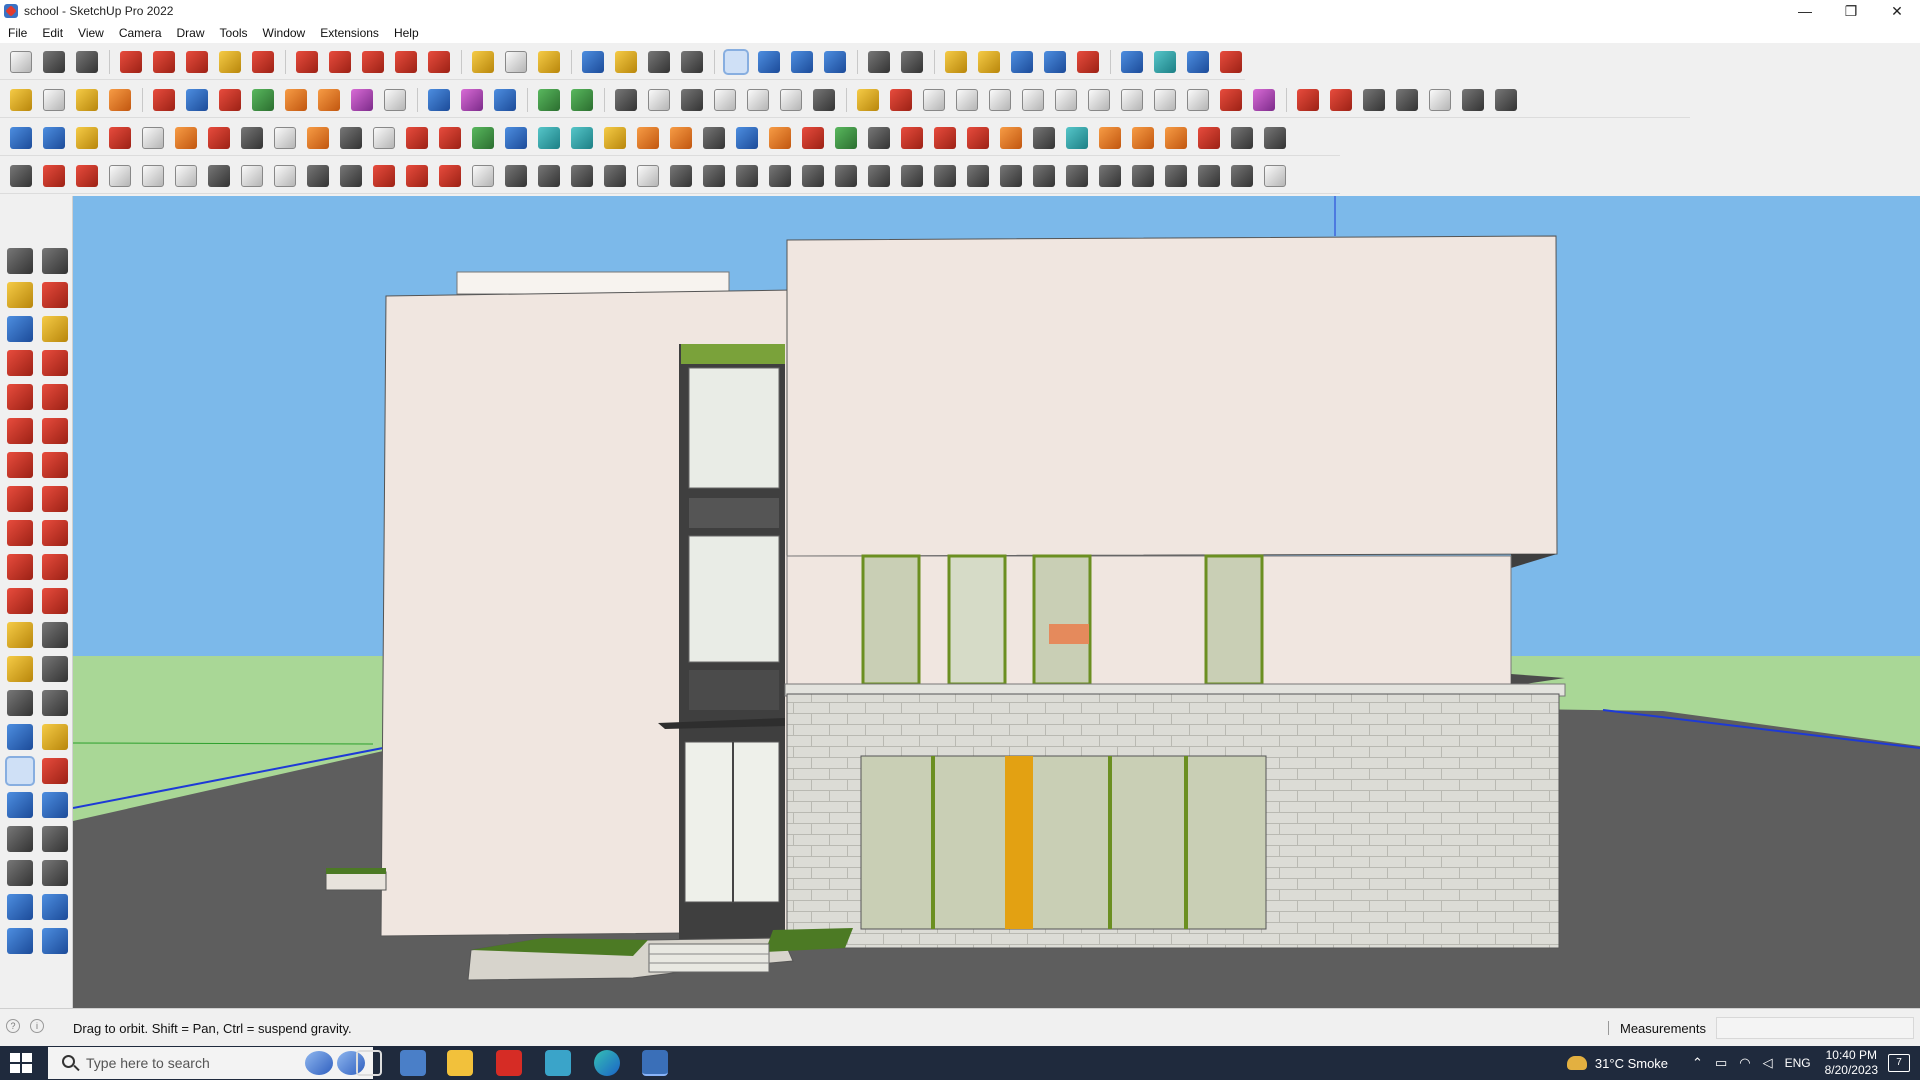 The image size is (1920, 1080). Describe the element at coordinates (349, 33) in the screenshot. I see `menu-extensions: Extensions` at that location.